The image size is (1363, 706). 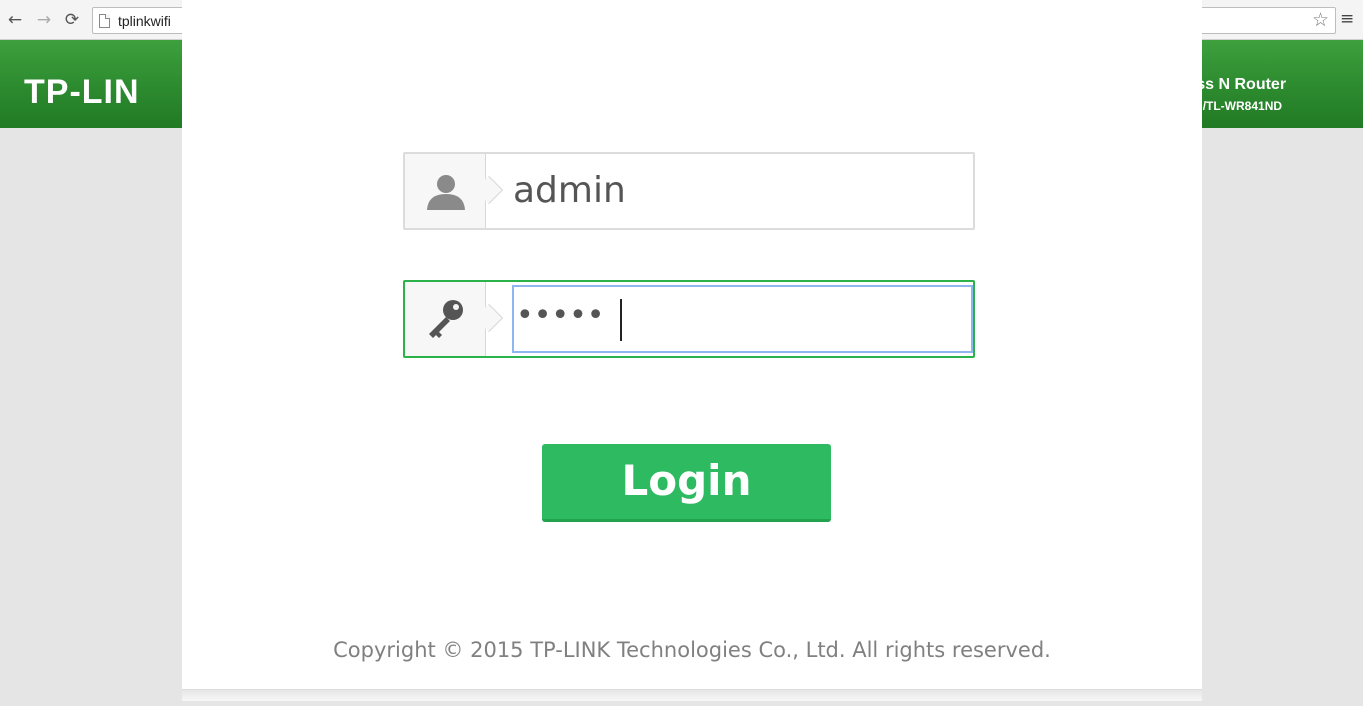 I want to click on address-url: tplinkwifi, so click(x=144, y=21).